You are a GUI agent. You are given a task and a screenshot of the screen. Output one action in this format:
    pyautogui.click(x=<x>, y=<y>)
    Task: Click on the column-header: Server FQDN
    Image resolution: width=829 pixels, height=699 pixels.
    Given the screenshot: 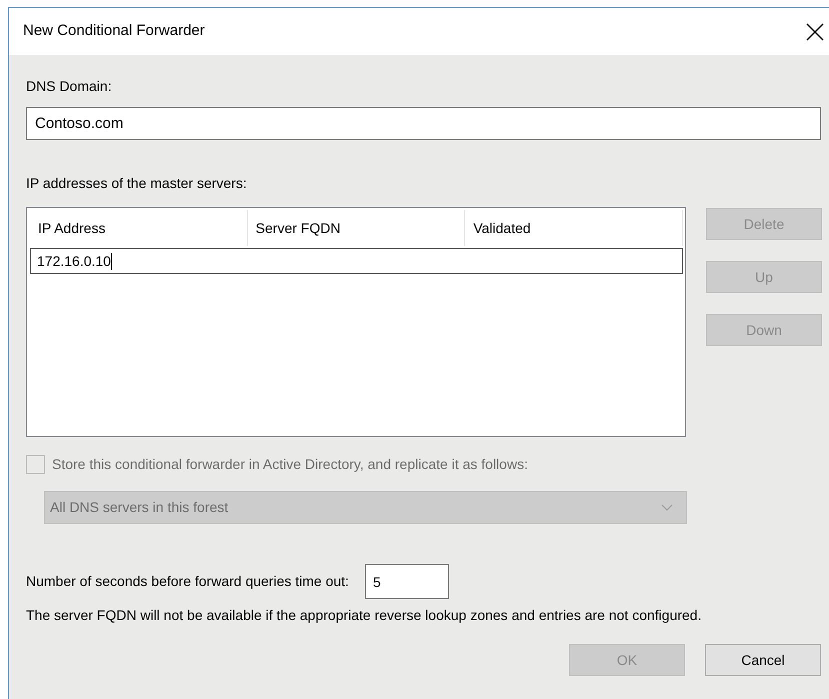 What is the action you would take?
    pyautogui.click(x=357, y=228)
    